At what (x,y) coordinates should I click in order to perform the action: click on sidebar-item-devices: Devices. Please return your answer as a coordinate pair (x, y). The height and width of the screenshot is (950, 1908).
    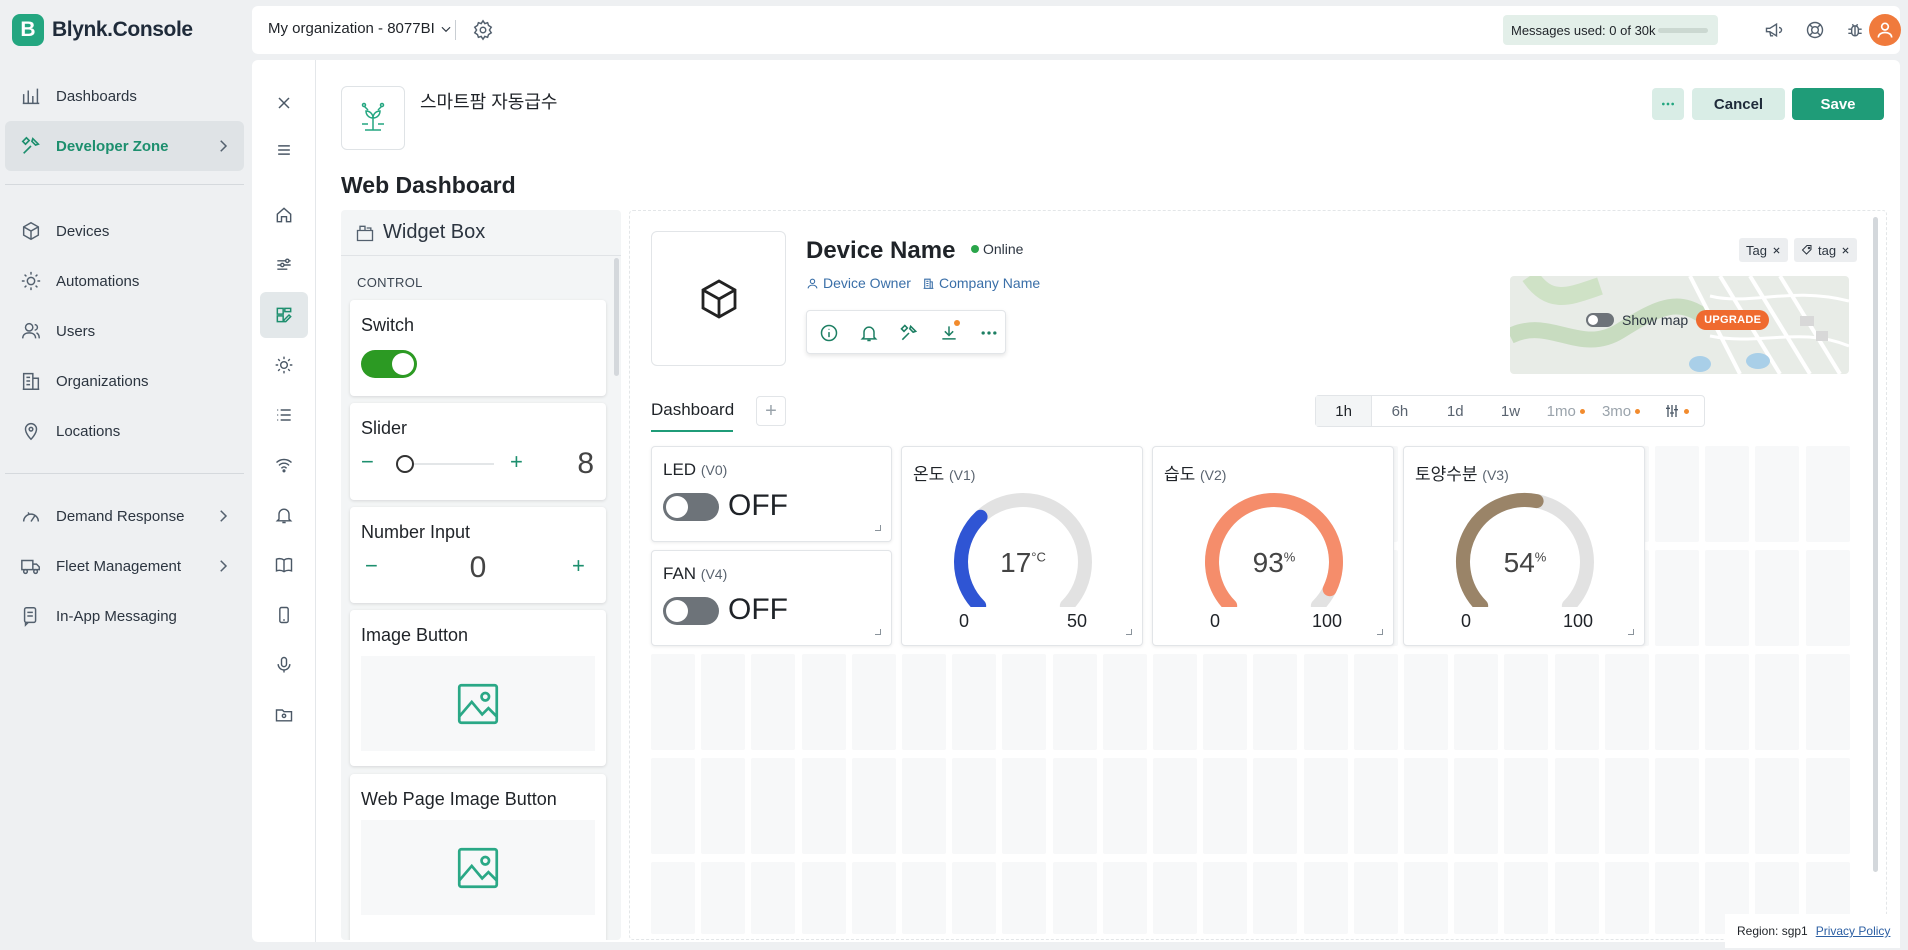
    Looking at the image, I should click on (124, 231).